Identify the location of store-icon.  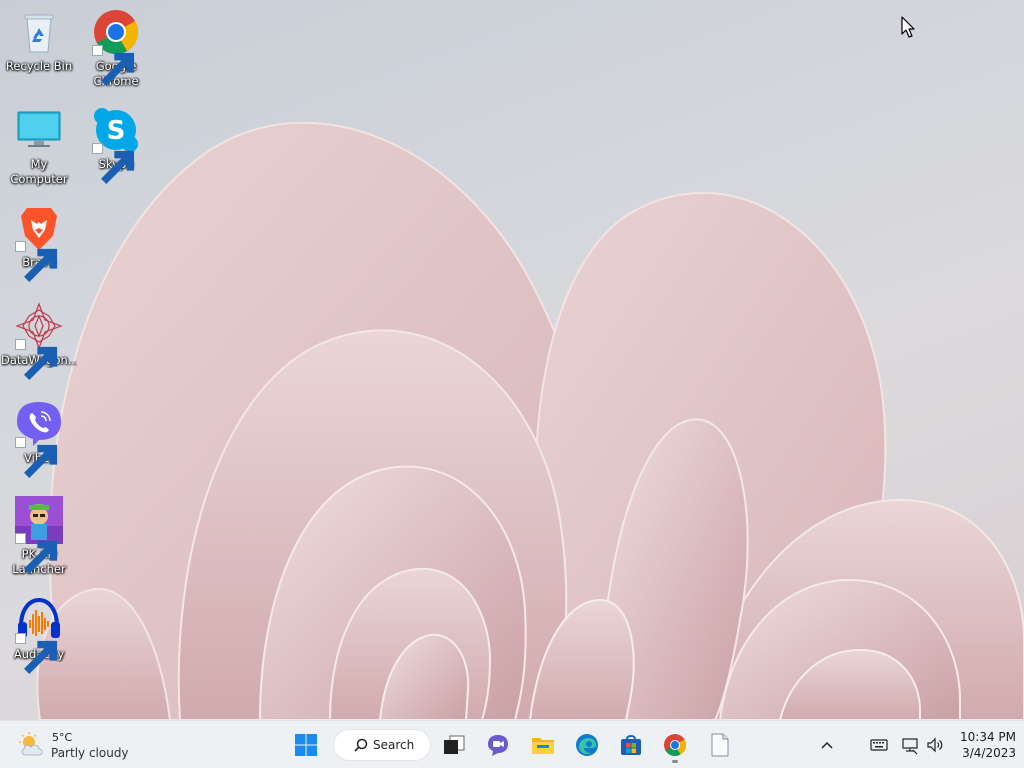
(631, 745).